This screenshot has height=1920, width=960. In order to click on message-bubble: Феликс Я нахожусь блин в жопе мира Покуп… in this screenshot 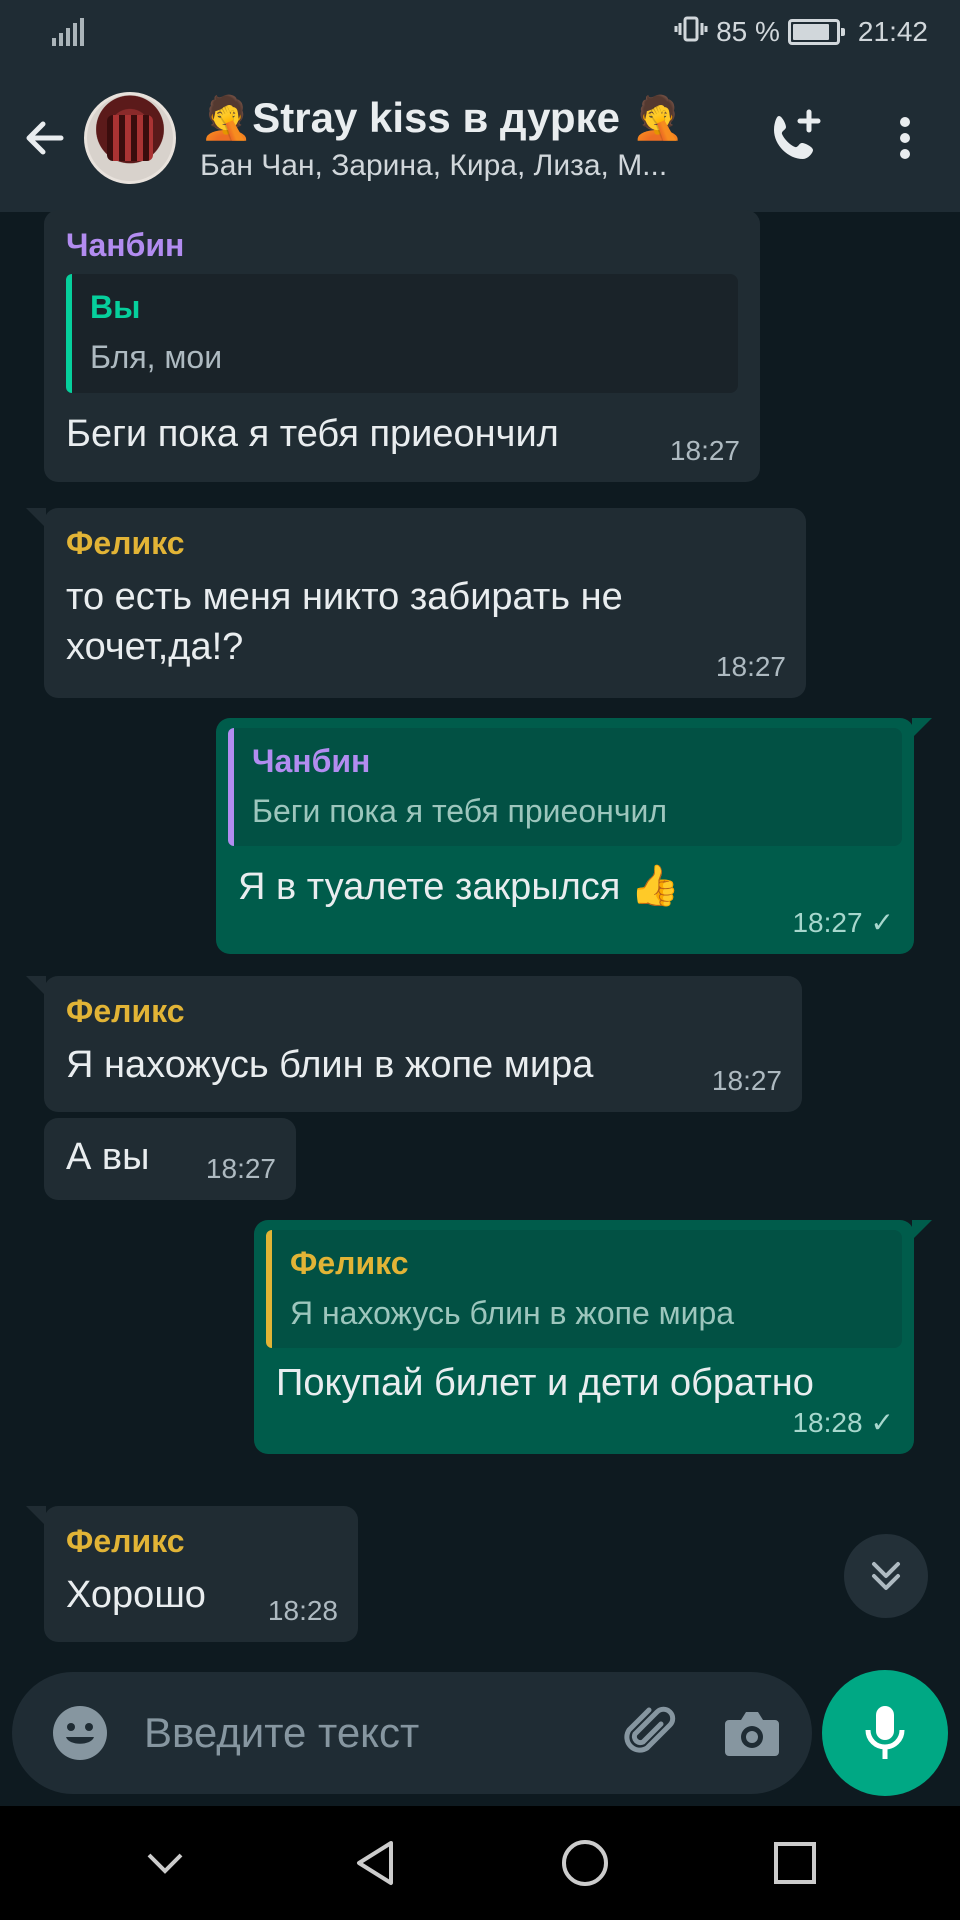, I will do `click(593, 1337)`.